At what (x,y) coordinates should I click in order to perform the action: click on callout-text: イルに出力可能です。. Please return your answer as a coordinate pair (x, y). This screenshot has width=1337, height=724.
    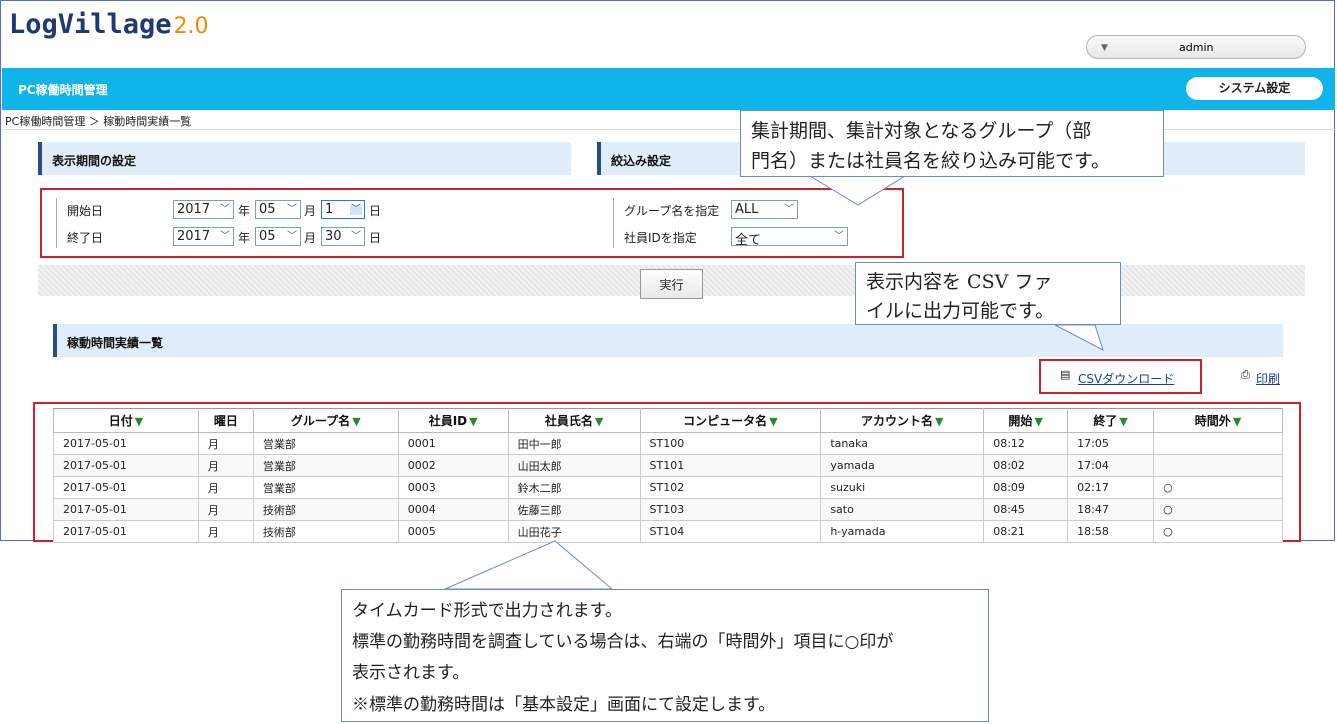
    Looking at the image, I should click on (960, 311).